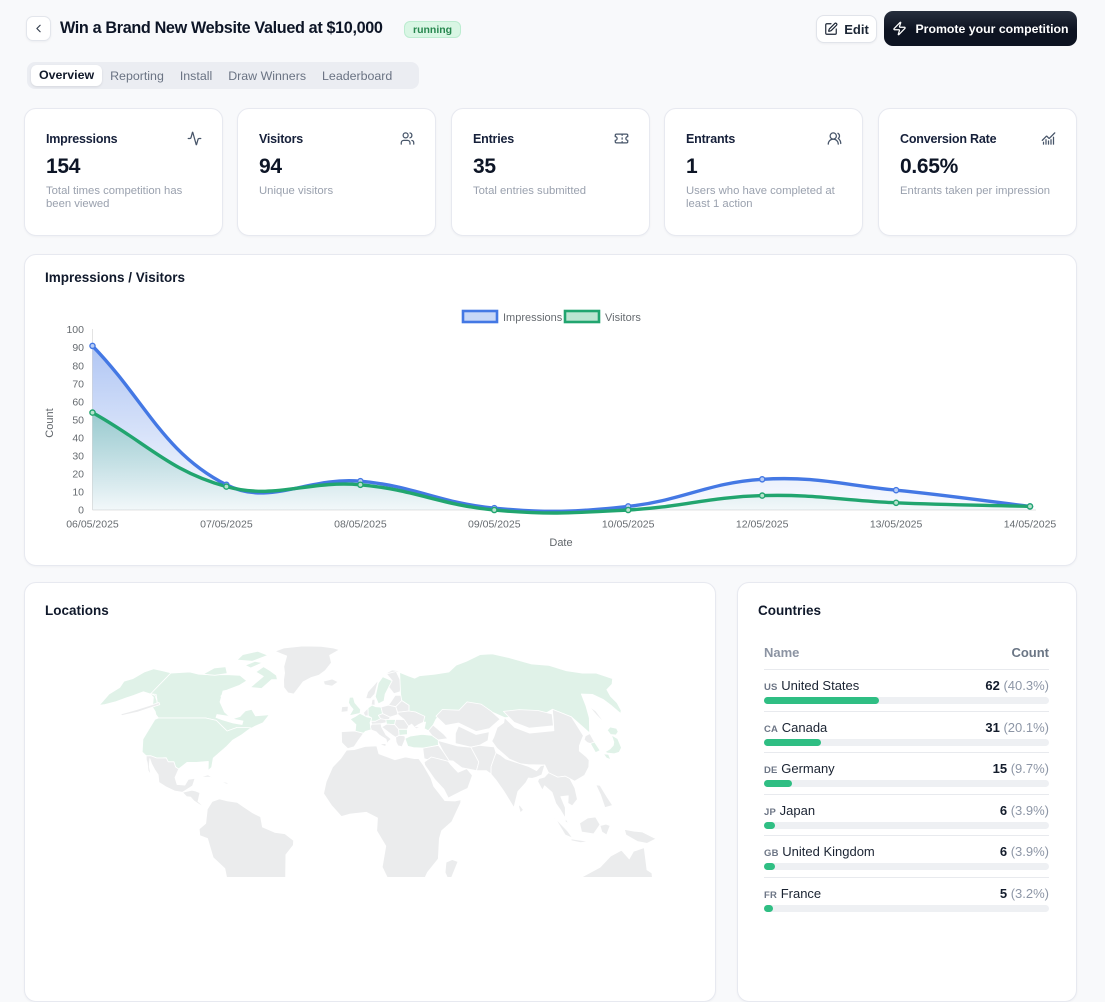 The height and width of the screenshot is (1002, 1105). What do you see at coordinates (78, 348) in the screenshot?
I see `svg-text: 90` at bounding box center [78, 348].